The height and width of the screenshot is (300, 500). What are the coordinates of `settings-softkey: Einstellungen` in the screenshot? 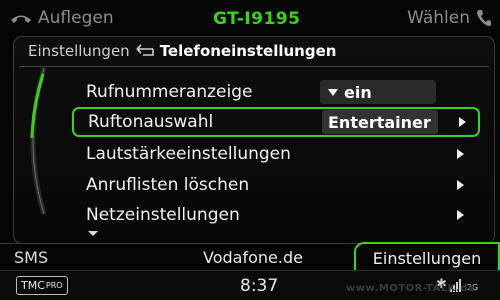 It's located at (427, 257).